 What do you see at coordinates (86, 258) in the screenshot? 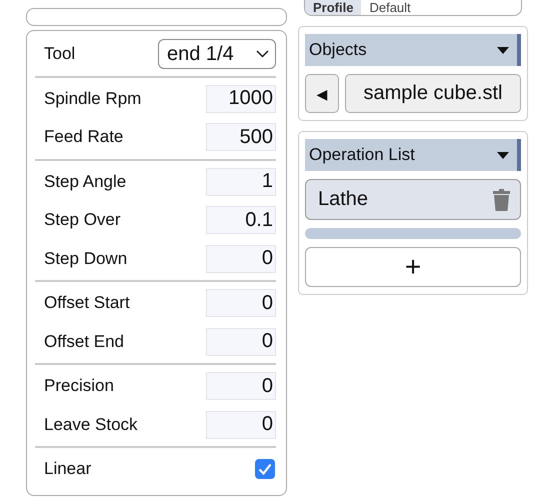
I see `field-label: Step Down` at bounding box center [86, 258].